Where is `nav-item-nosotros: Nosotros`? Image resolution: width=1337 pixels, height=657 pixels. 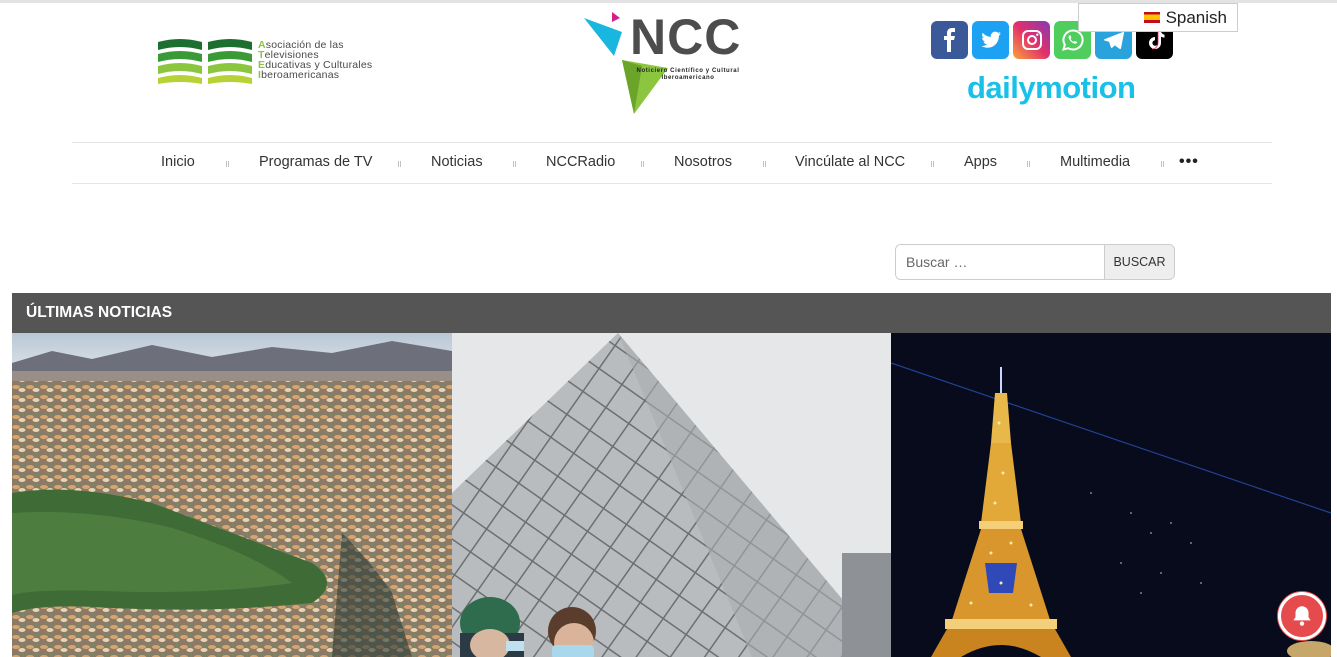
nav-item-nosotros: Nosotros is located at coordinates (703, 162).